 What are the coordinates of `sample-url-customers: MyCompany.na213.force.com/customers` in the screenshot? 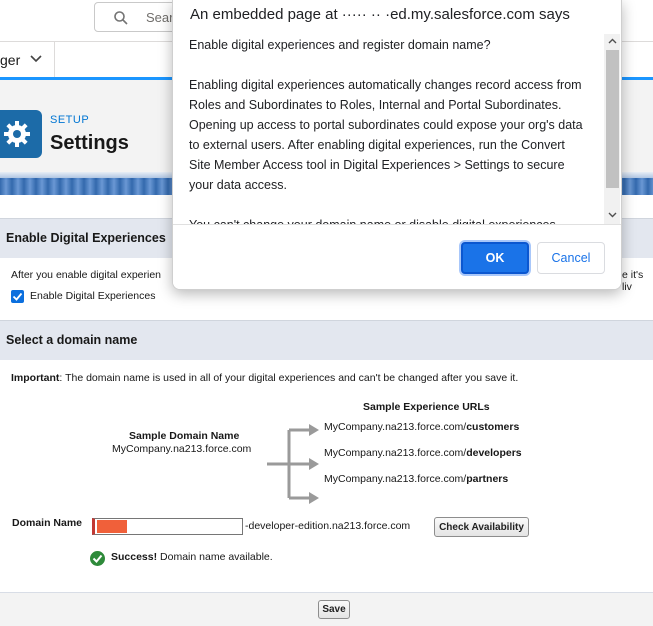 It's located at (421, 427).